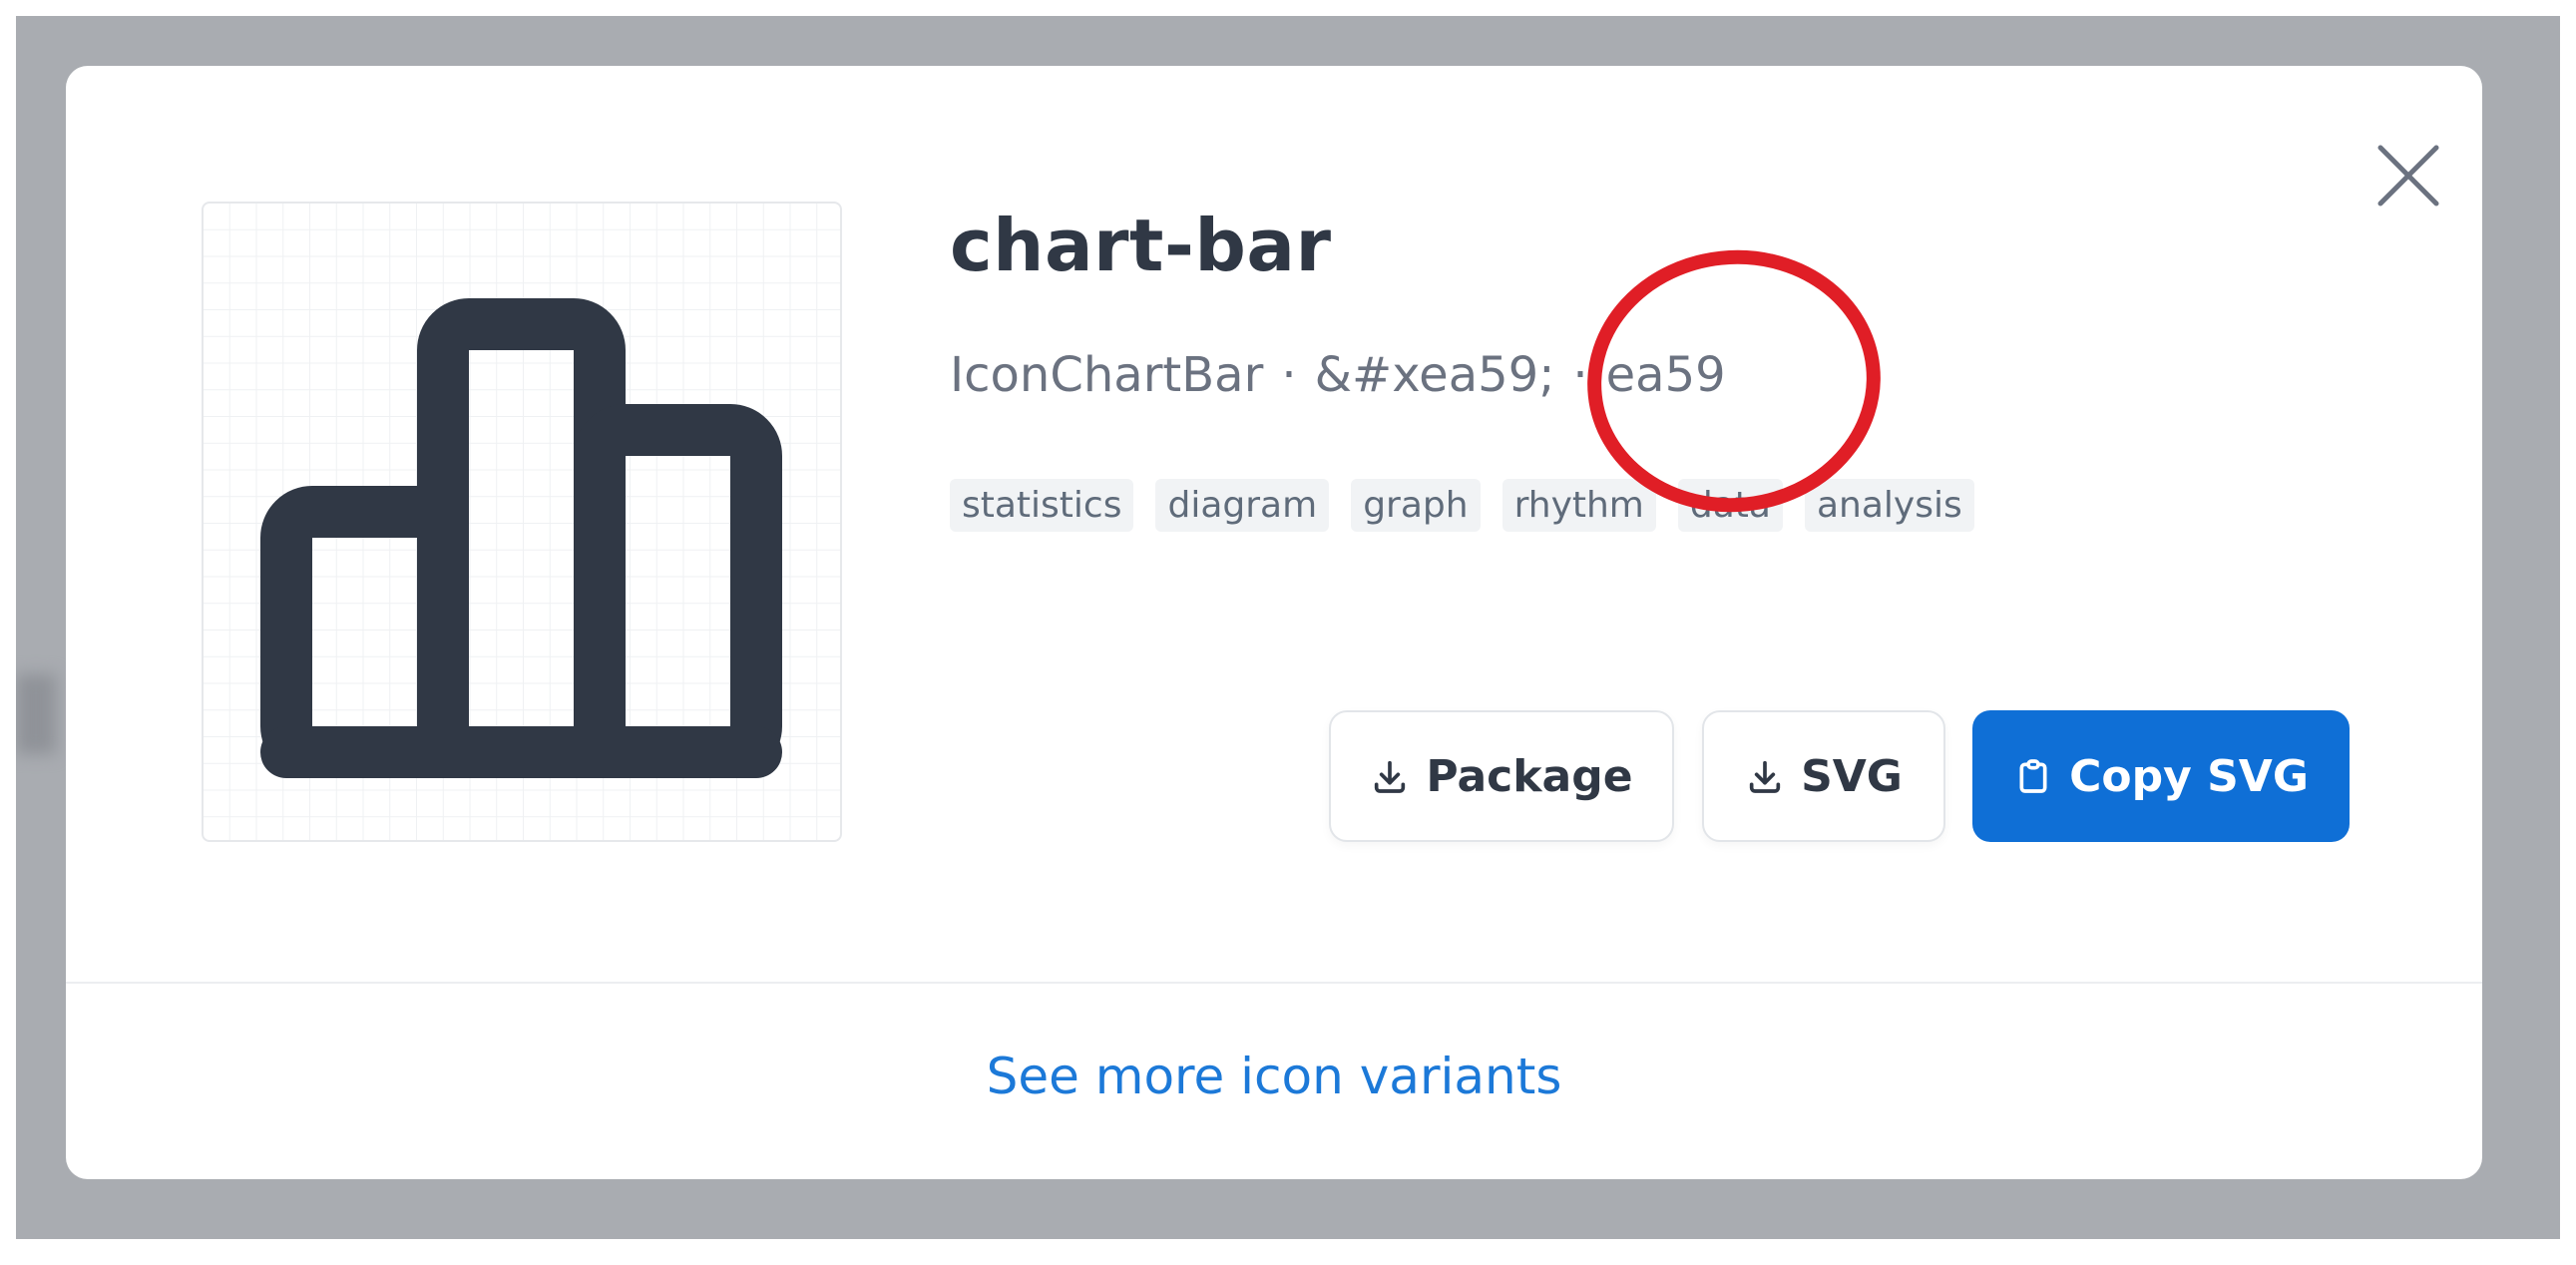  What do you see at coordinates (2189, 776) in the screenshot?
I see `copy-svg-label: Copy SVG` at bounding box center [2189, 776].